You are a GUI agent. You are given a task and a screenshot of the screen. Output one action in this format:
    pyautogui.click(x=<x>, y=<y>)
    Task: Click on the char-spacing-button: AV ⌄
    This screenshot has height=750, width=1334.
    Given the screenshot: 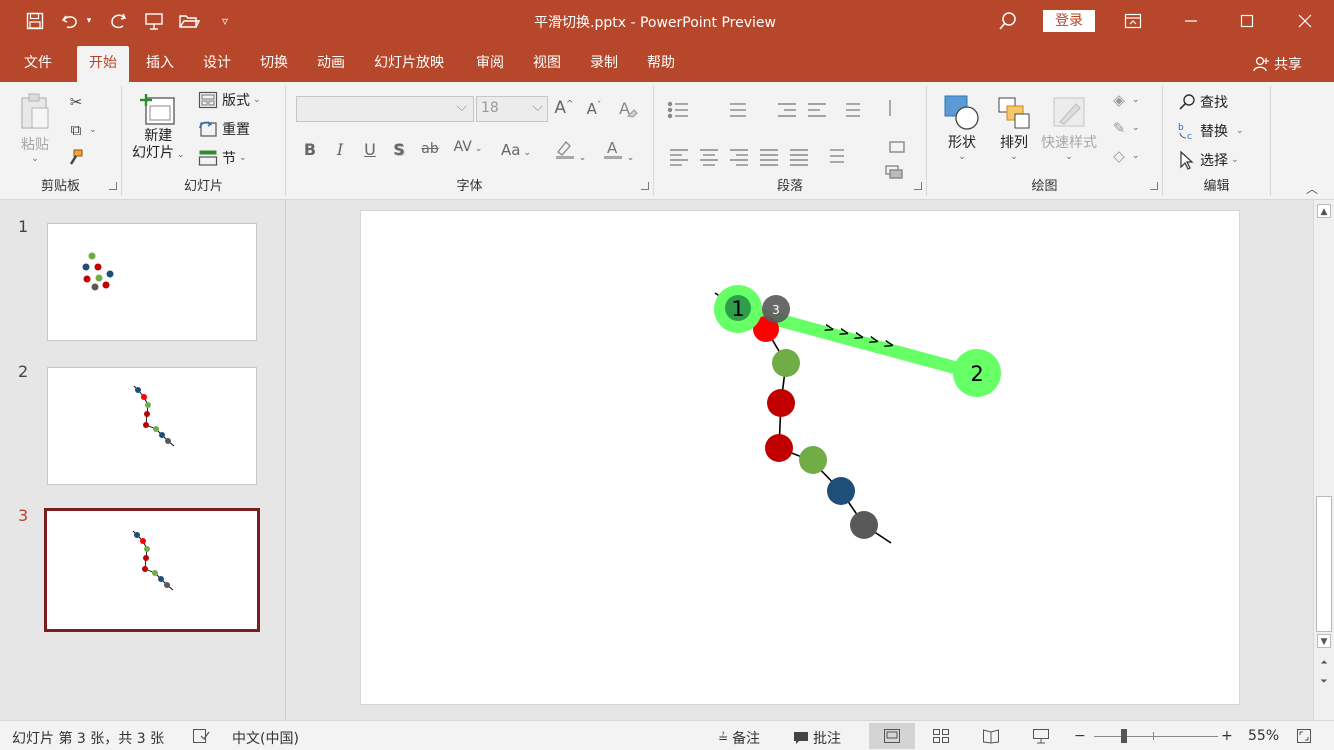 What is the action you would take?
    pyautogui.click(x=468, y=147)
    